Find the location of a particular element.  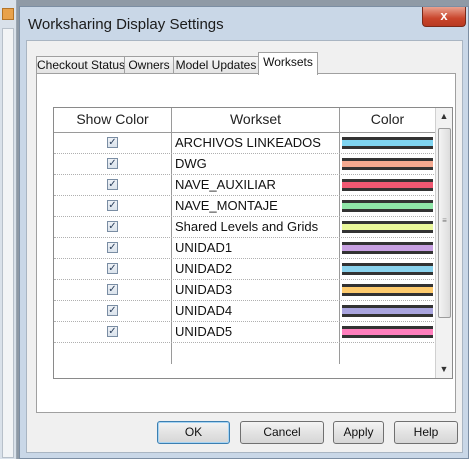

scroll-grip-icon: ≡ is located at coordinates (444, 220).